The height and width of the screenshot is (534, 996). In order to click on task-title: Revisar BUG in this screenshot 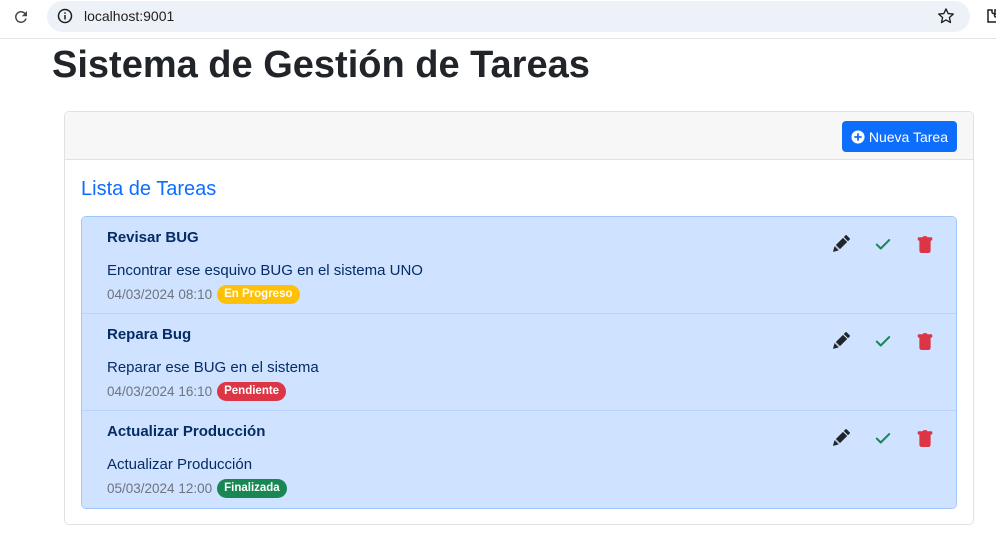, I will do `click(153, 237)`.